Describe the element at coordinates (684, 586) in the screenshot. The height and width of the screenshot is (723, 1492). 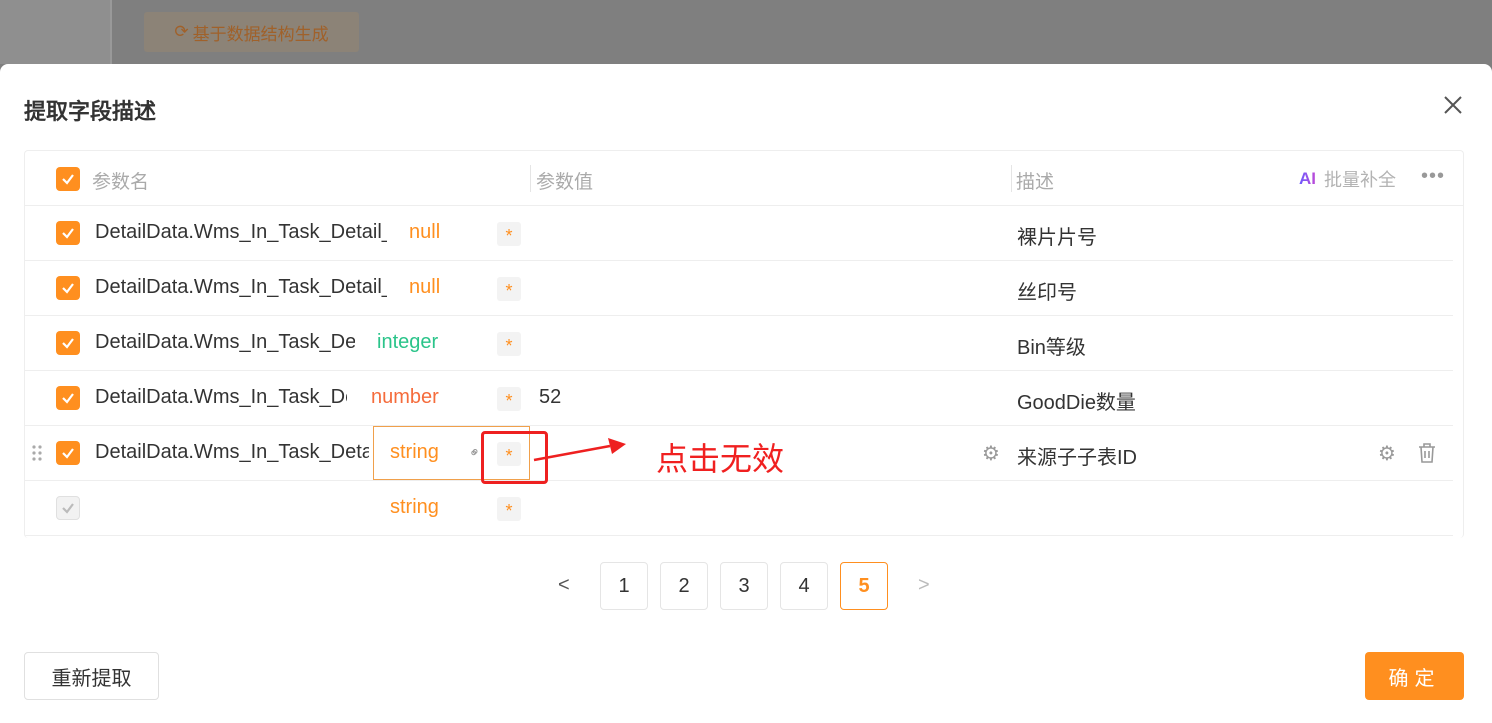
I see `page-button-2: 2` at that location.